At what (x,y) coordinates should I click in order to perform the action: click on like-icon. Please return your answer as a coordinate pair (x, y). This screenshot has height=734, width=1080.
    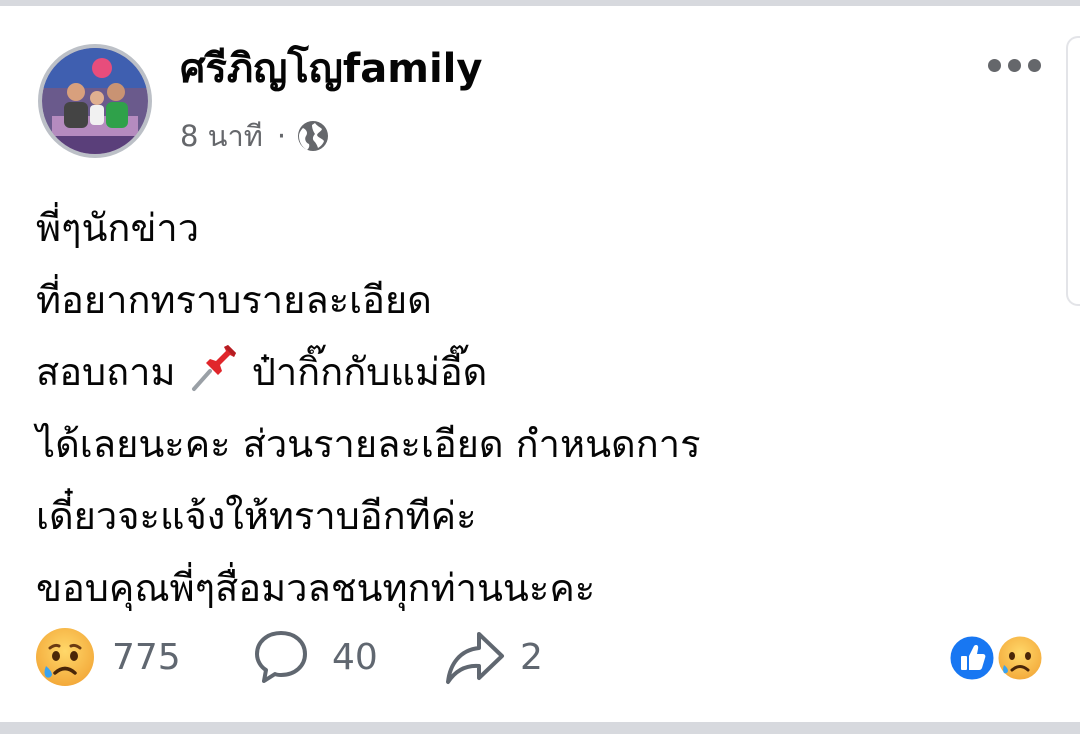
    Looking at the image, I should click on (972, 658).